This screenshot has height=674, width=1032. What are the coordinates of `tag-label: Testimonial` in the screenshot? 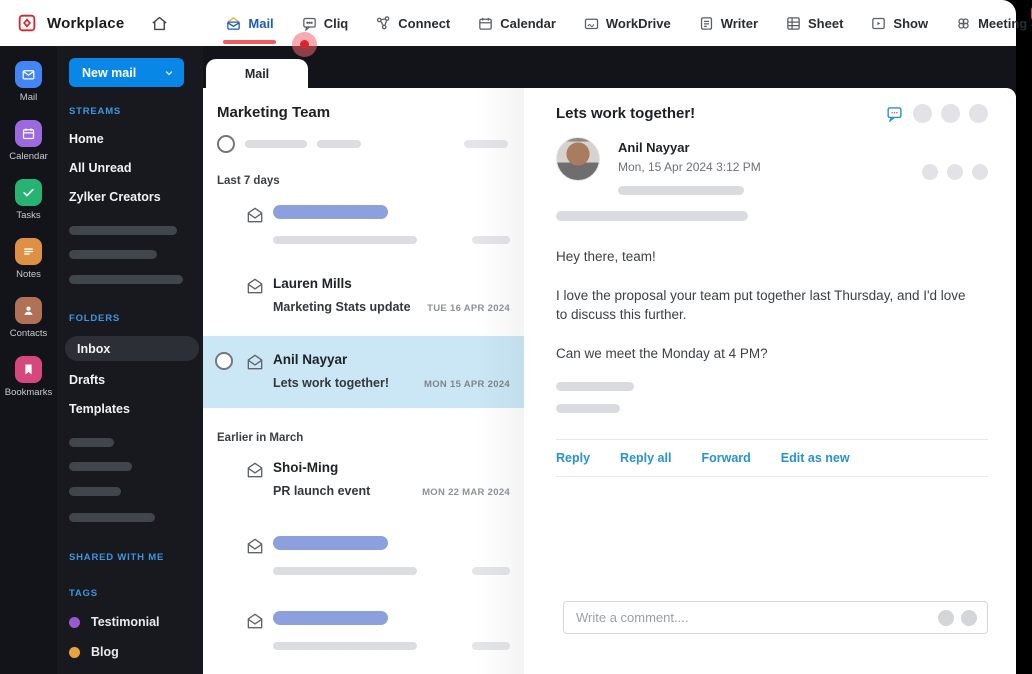 It's located at (125, 622).